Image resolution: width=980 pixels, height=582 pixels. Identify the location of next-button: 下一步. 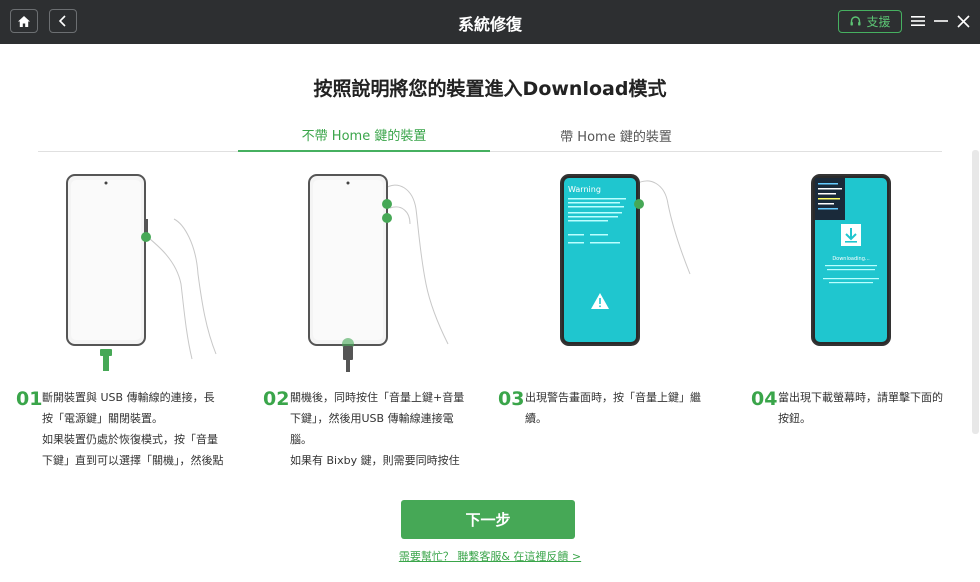
(488, 519).